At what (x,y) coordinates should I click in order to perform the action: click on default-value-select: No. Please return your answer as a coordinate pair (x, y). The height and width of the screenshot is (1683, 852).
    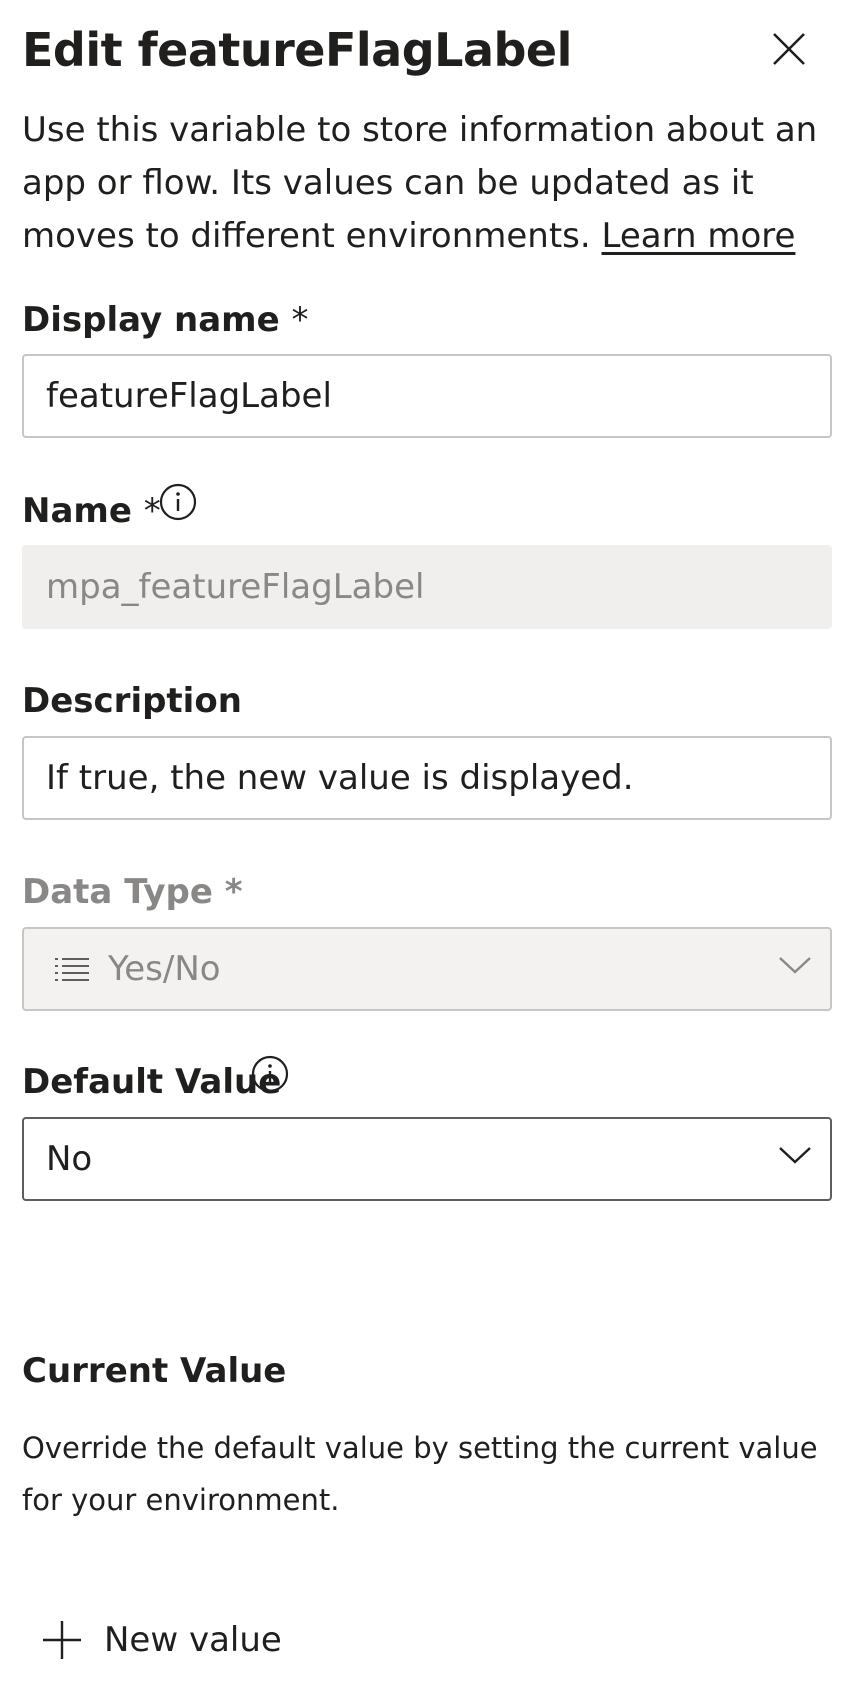
    Looking at the image, I should click on (427, 1159).